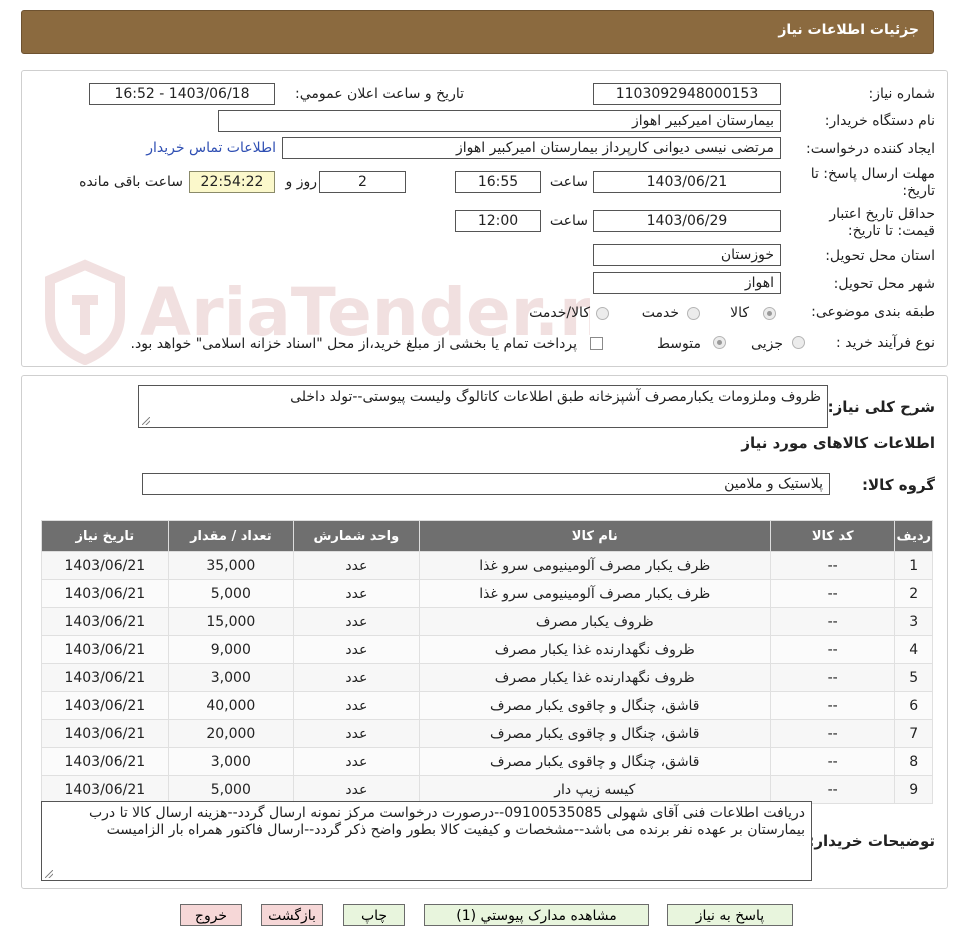 Image resolution: width=953 pixels, height=948 pixels. What do you see at coordinates (498, 182) in the screenshot?
I see `deadline-time-field: 16:55` at bounding box center [498, 182].